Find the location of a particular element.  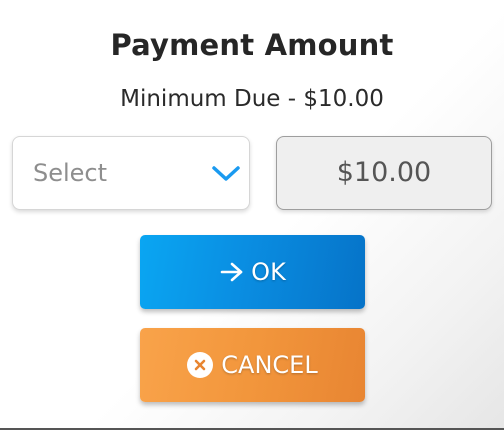

ok-button-label: OK is located at coordinates (268, 272).